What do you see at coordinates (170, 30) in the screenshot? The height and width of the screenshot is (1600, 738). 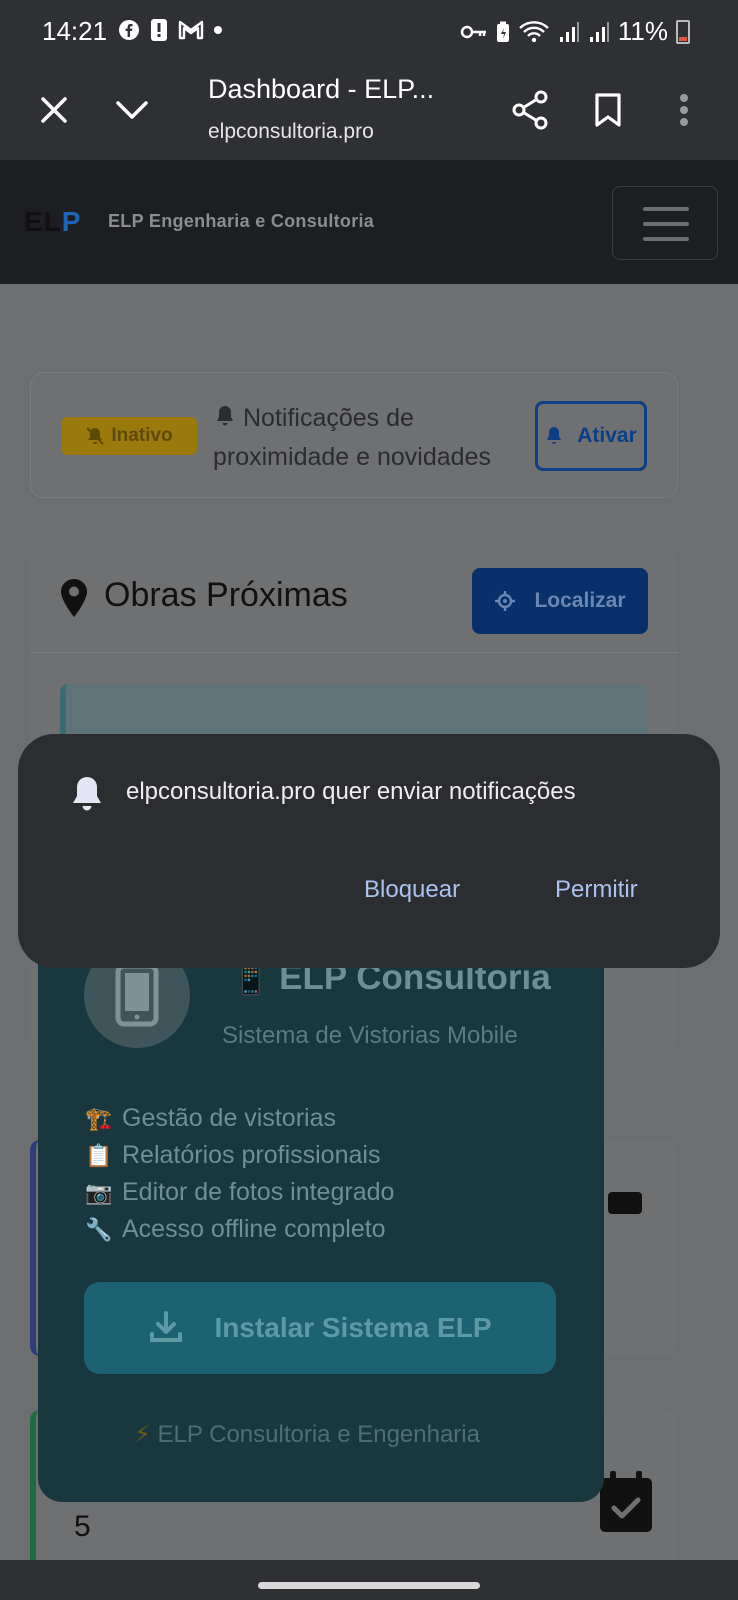 I see `notification-icons` at bounding box center [170, 30].